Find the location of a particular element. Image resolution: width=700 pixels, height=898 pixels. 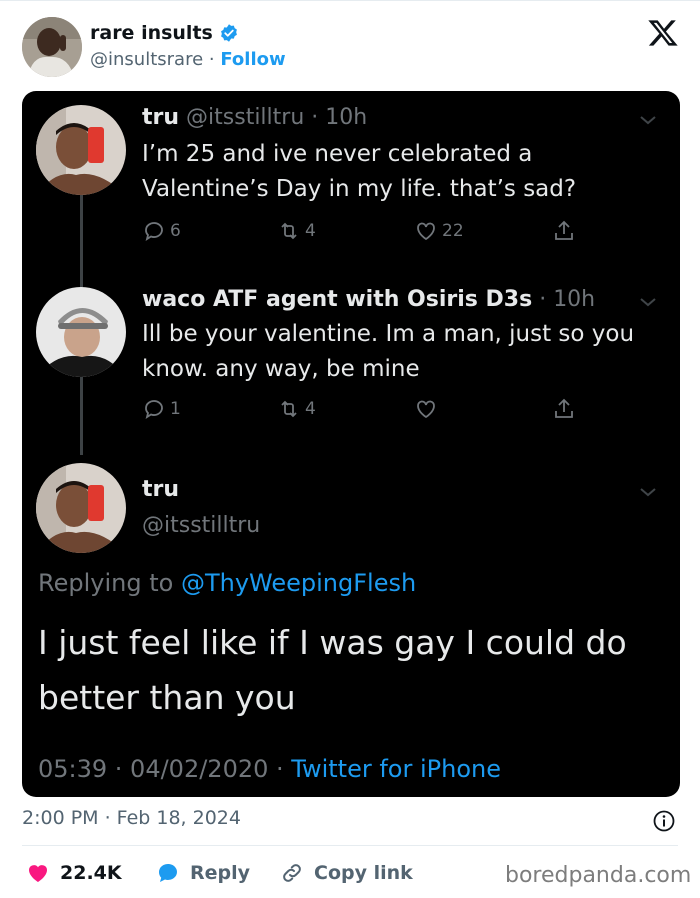

tweet3-avatar is located at coordinates (81, 508).